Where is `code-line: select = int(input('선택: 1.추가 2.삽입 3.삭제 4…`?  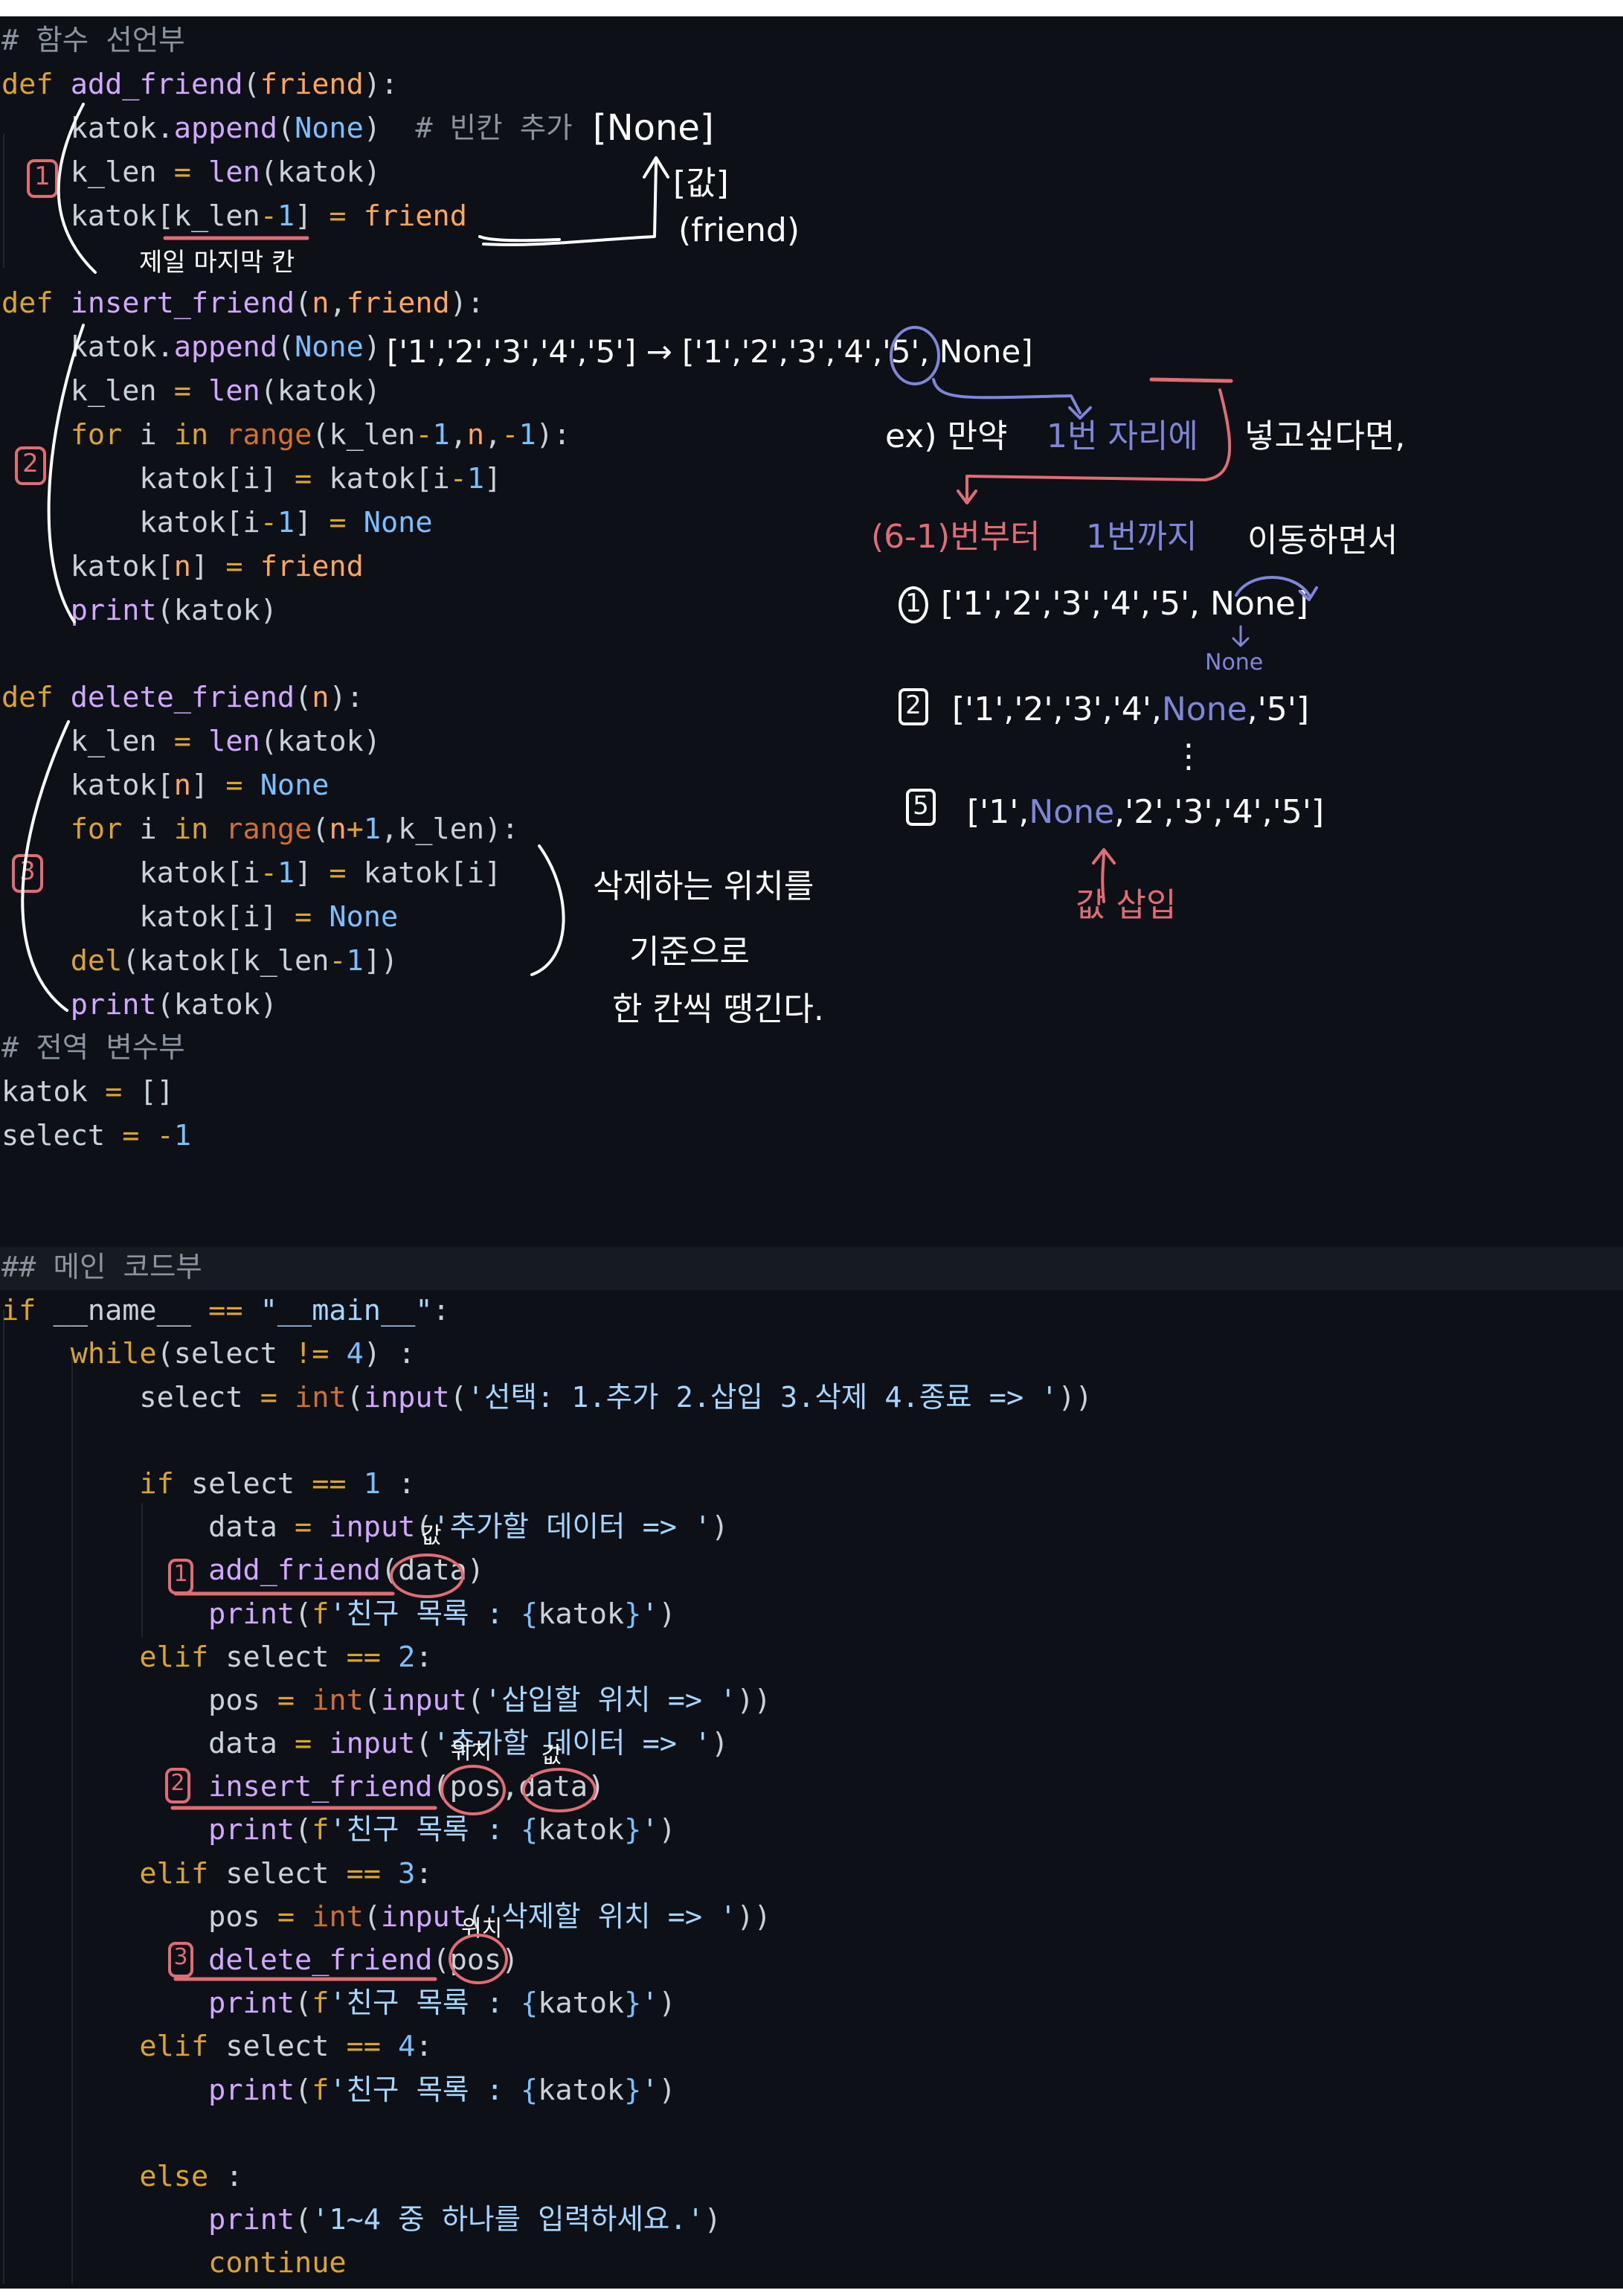
code-line: select = int(input('선택: 1.추가 2.삽입 3.삭제 4… is located at coordinates (547, 1398).